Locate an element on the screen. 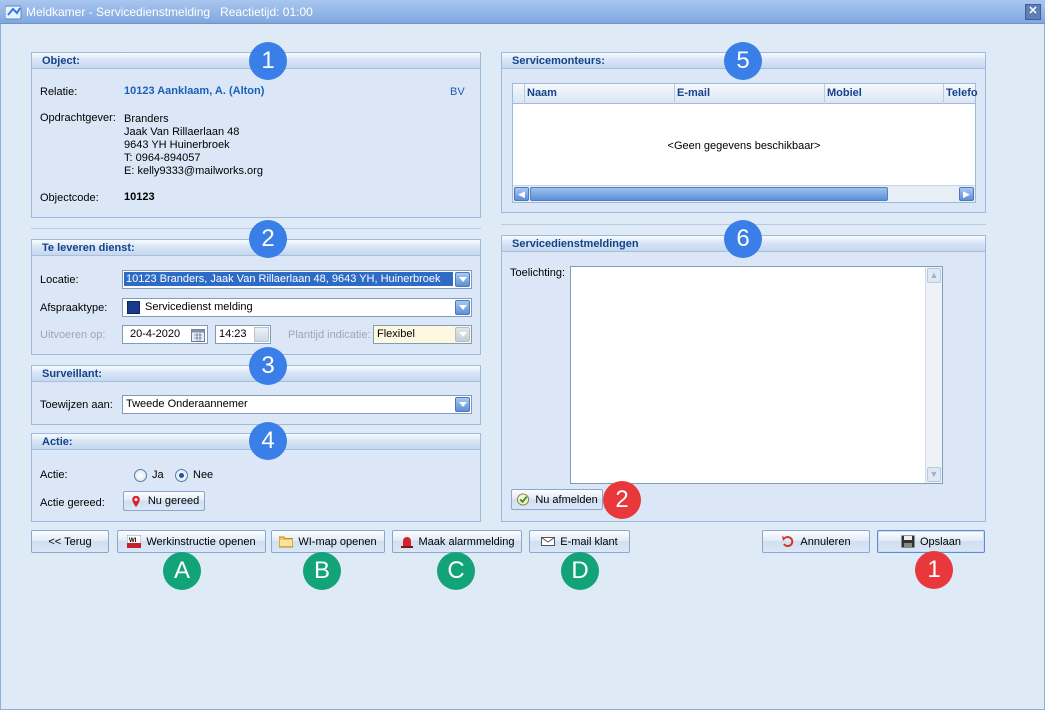  scroll-left-icon: ◀ is located at coordinates (521, 194).